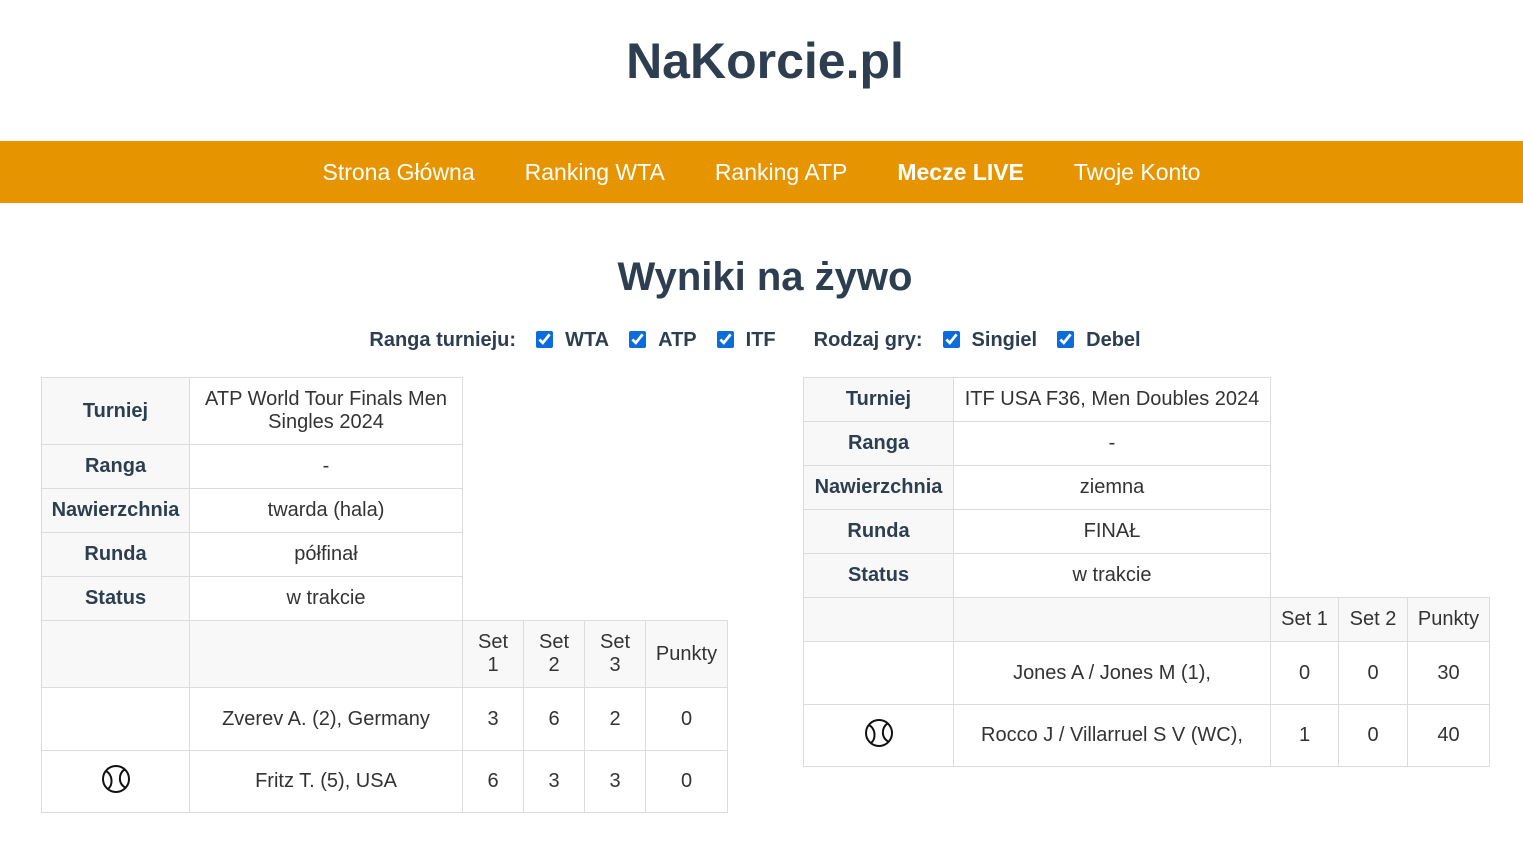  Describe the element at coordinates (765, 277) in the screenshot. I see `page-heading: Wyniki na żywo` at that location.